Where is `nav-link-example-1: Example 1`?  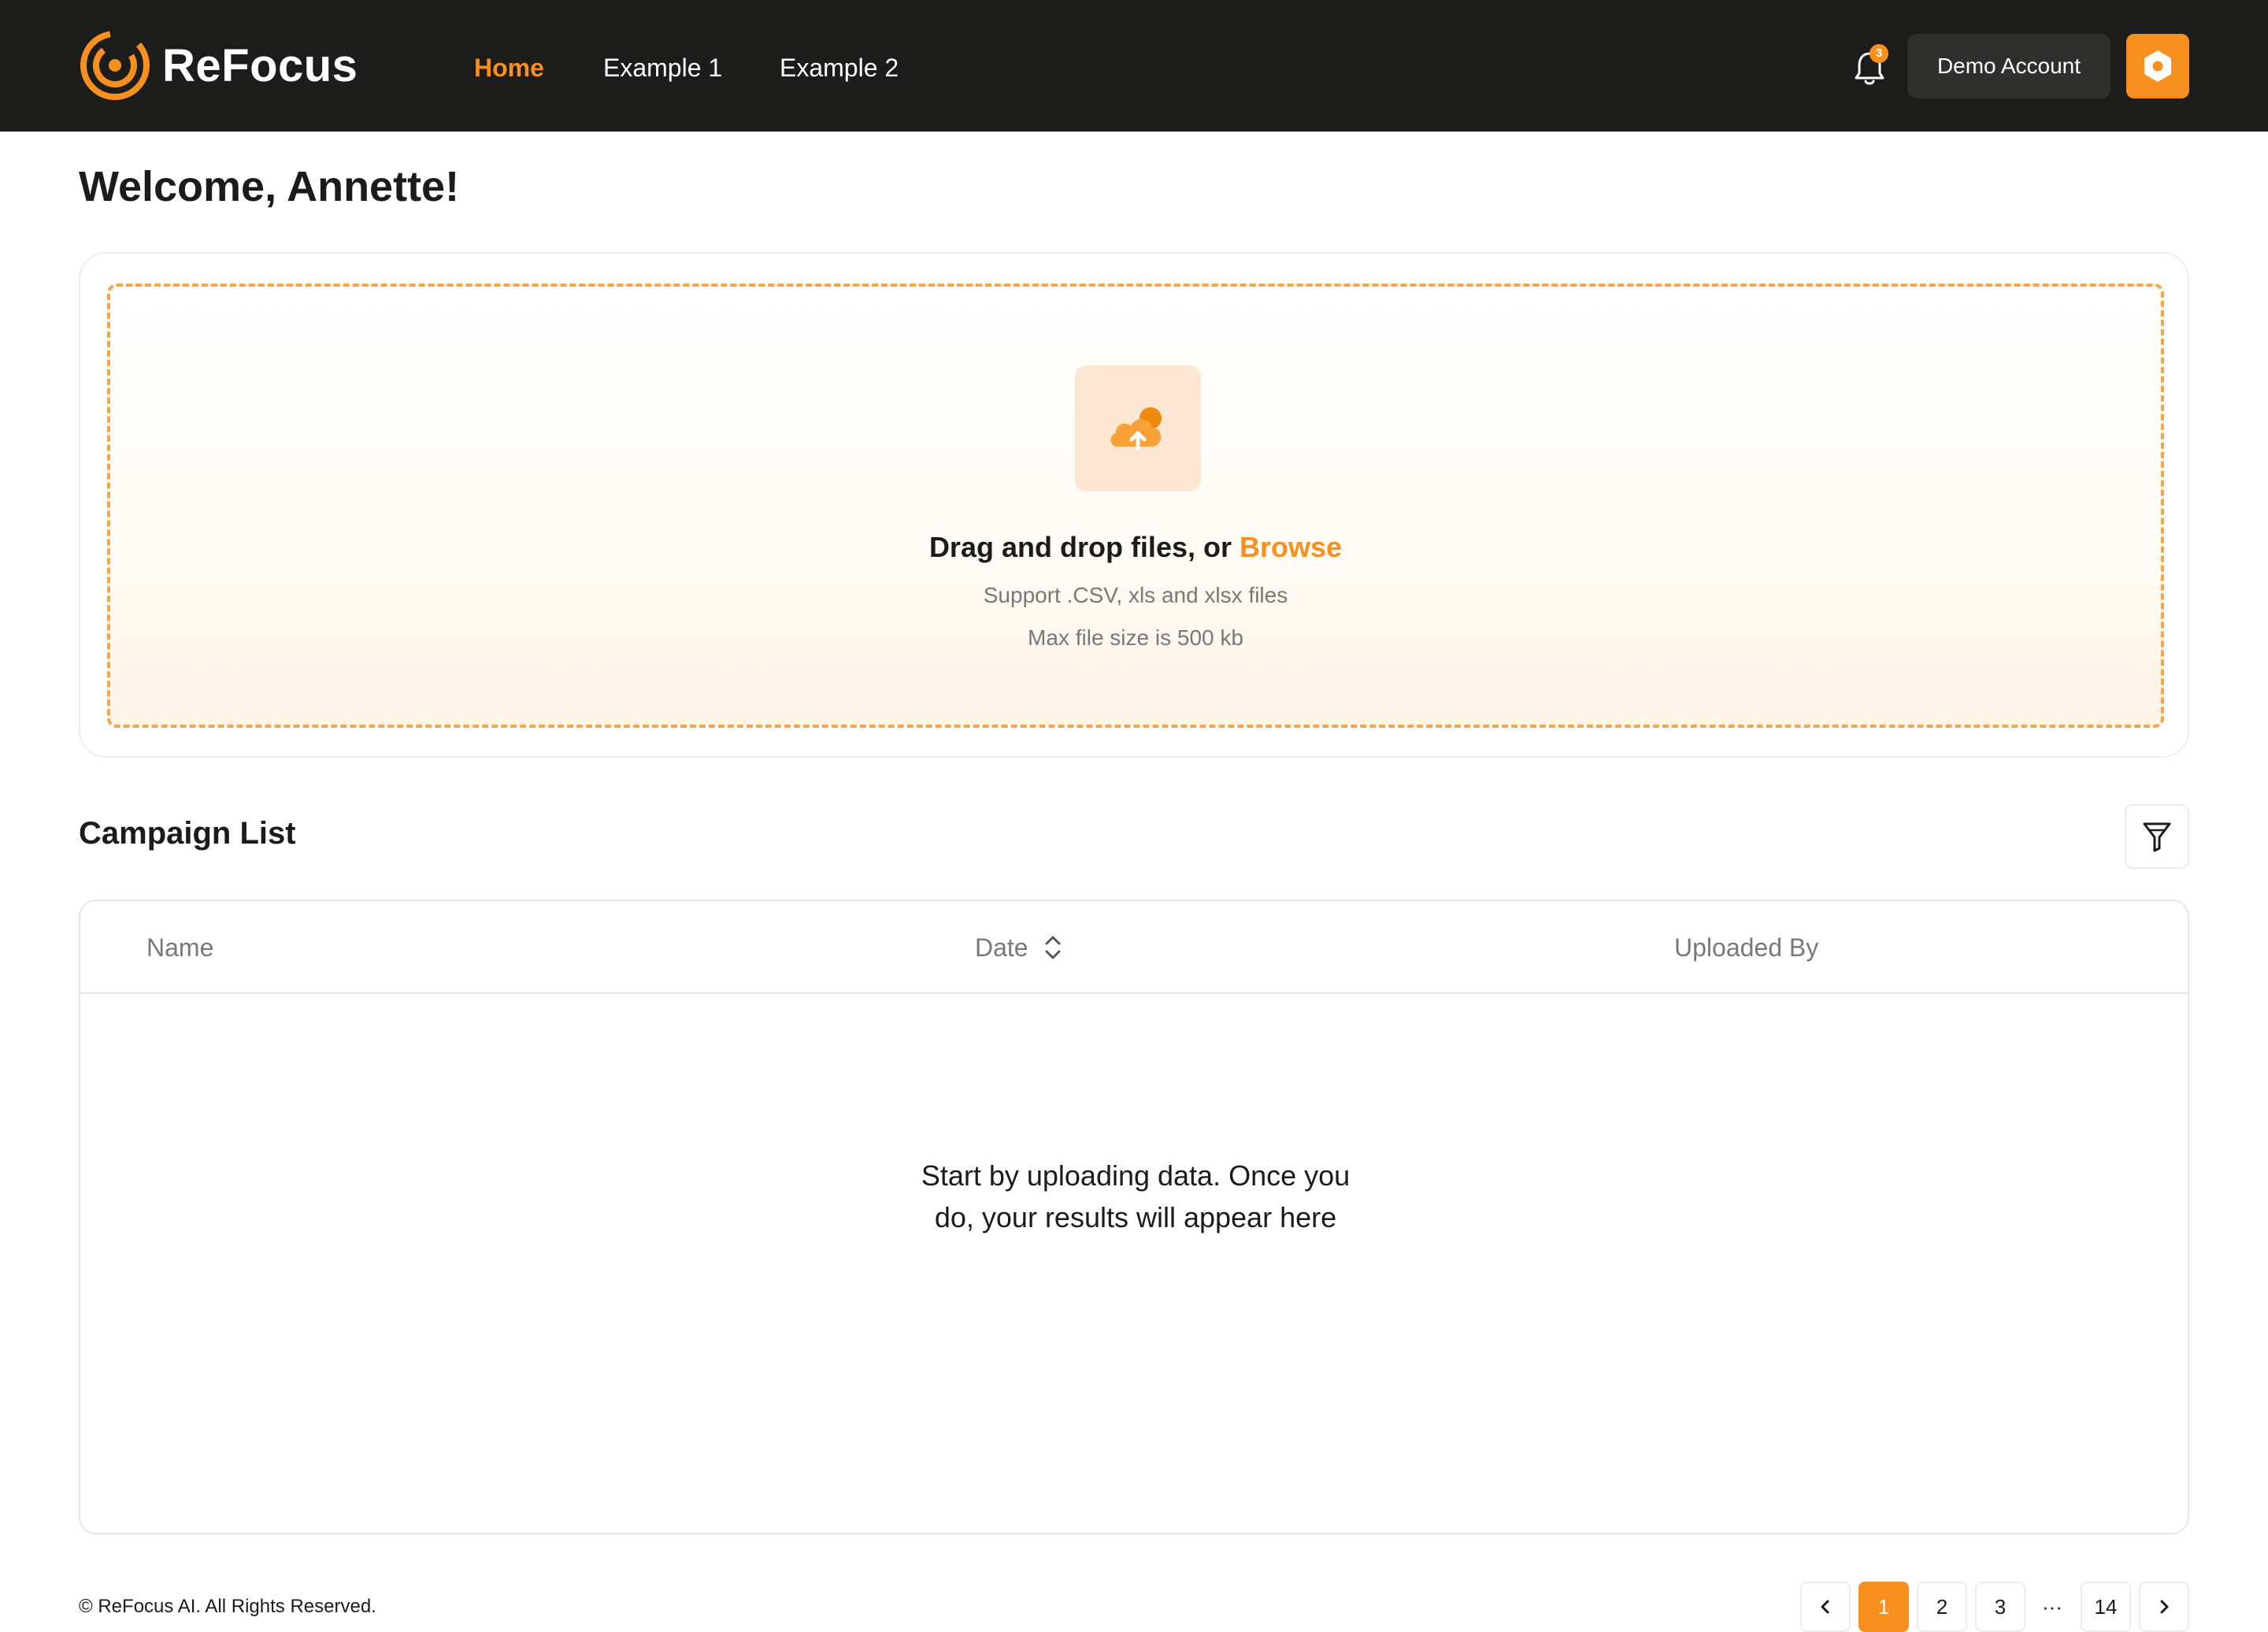 nav-link-example-1: Example 1 is located at coordinates (662, 68).